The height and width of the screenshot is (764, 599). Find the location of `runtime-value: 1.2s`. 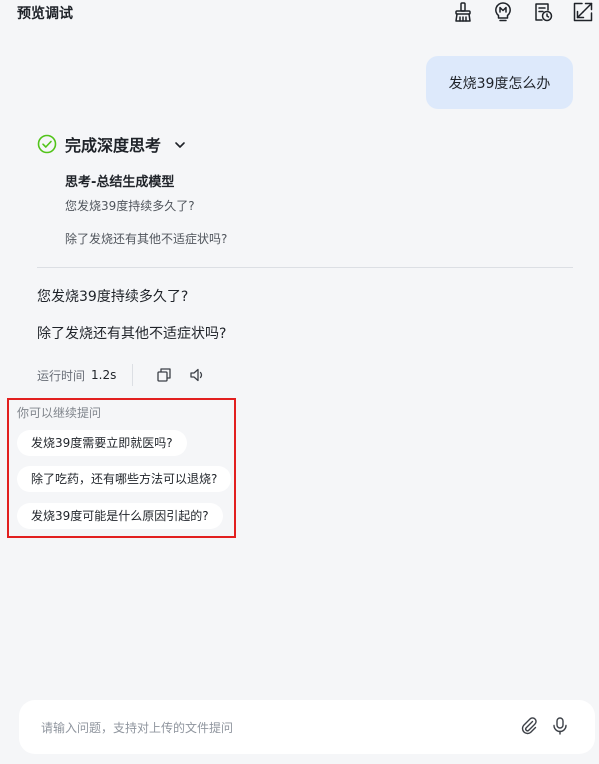

runtime-value: 1.2s is located at coordinates (104, 375).